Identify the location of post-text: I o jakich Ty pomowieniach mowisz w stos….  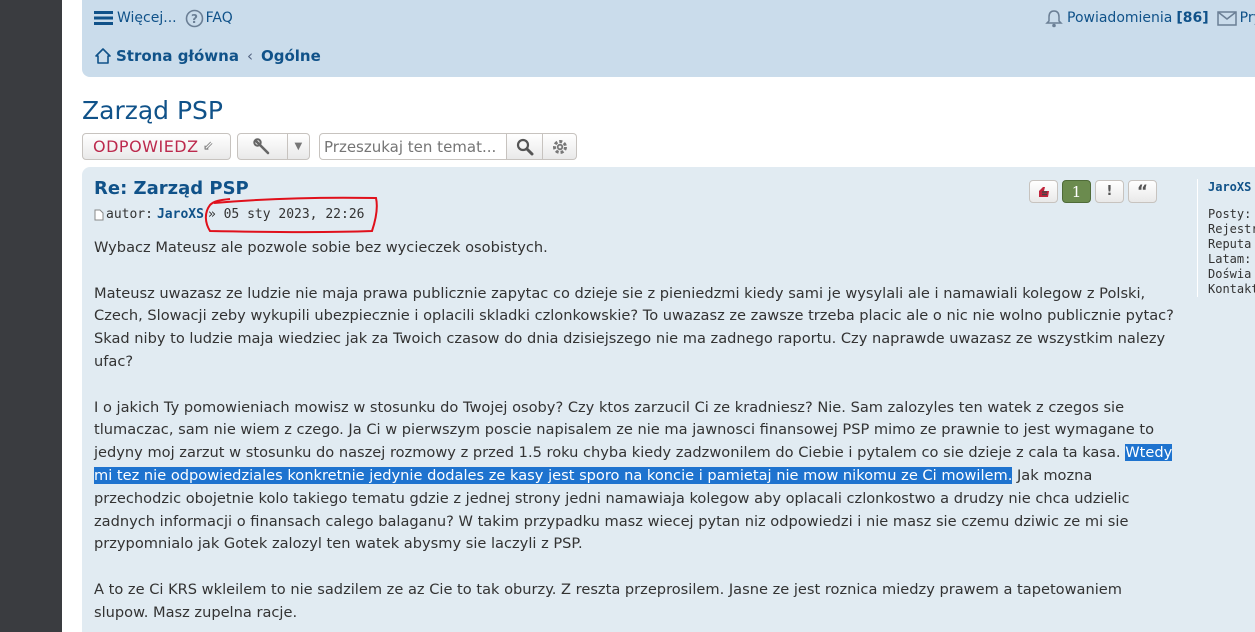
(624, 430).